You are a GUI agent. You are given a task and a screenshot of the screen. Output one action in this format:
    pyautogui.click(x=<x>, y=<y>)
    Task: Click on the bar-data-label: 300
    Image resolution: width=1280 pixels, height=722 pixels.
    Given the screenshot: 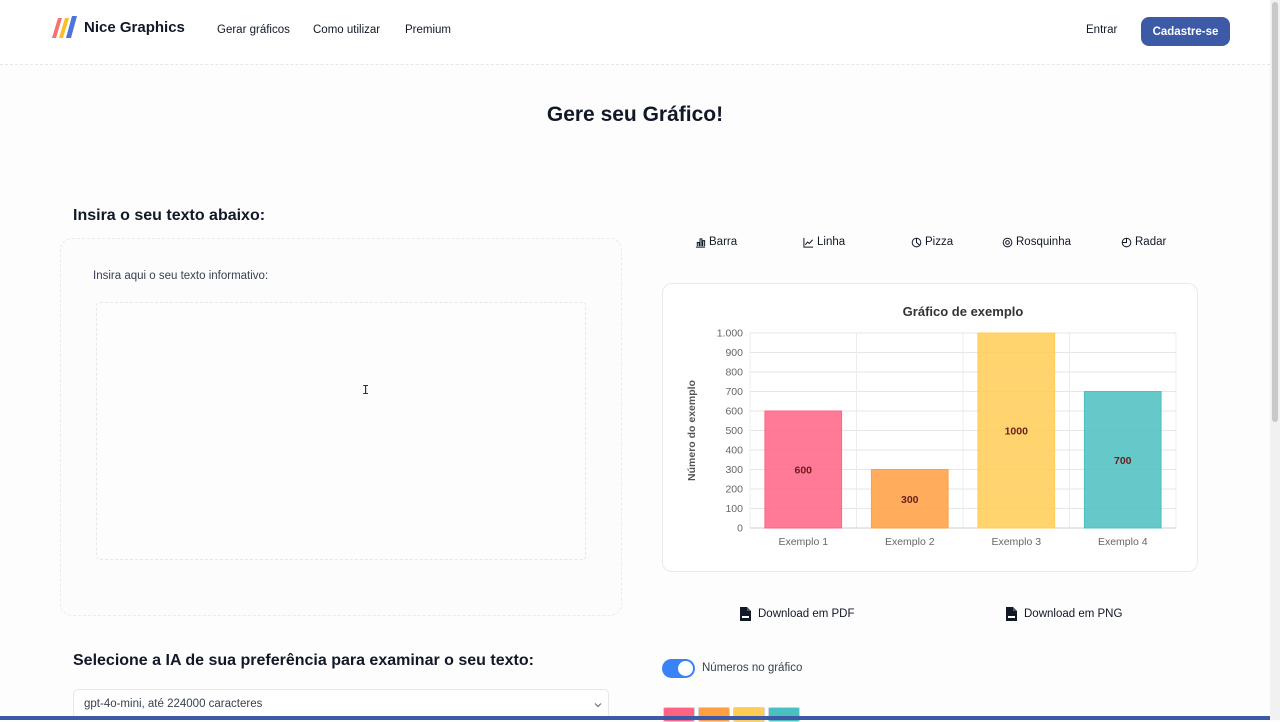 What is the action you would take?
    pyautogui.click(x=910, y=500)
    